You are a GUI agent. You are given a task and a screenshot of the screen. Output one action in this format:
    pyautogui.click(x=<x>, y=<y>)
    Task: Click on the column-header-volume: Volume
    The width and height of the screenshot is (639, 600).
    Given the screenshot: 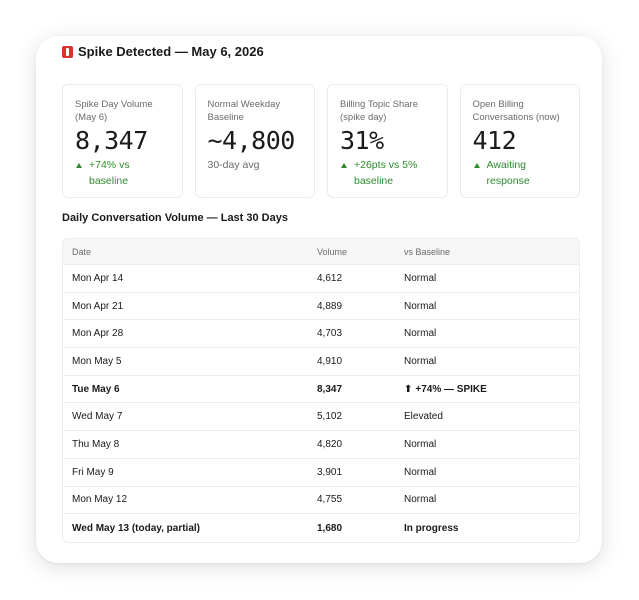 What is the action you would take?
    pyautogui.click(x=332, y=251)
    